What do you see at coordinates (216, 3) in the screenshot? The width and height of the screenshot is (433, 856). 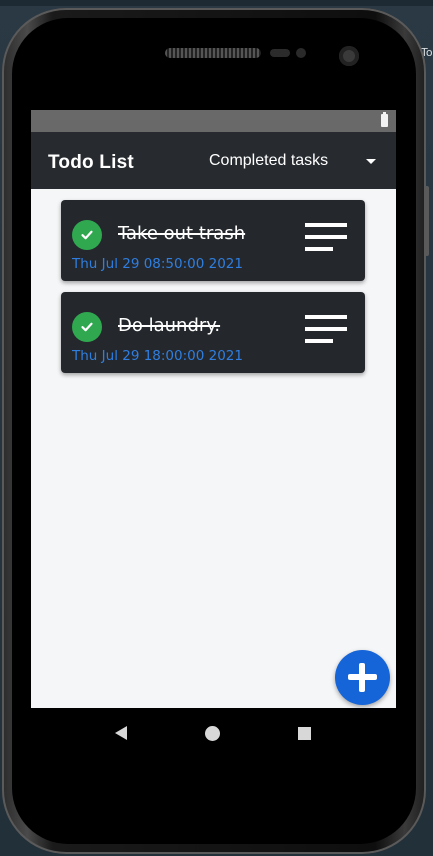 I see `desktop-top-edge` at bounding box center [216, 3].